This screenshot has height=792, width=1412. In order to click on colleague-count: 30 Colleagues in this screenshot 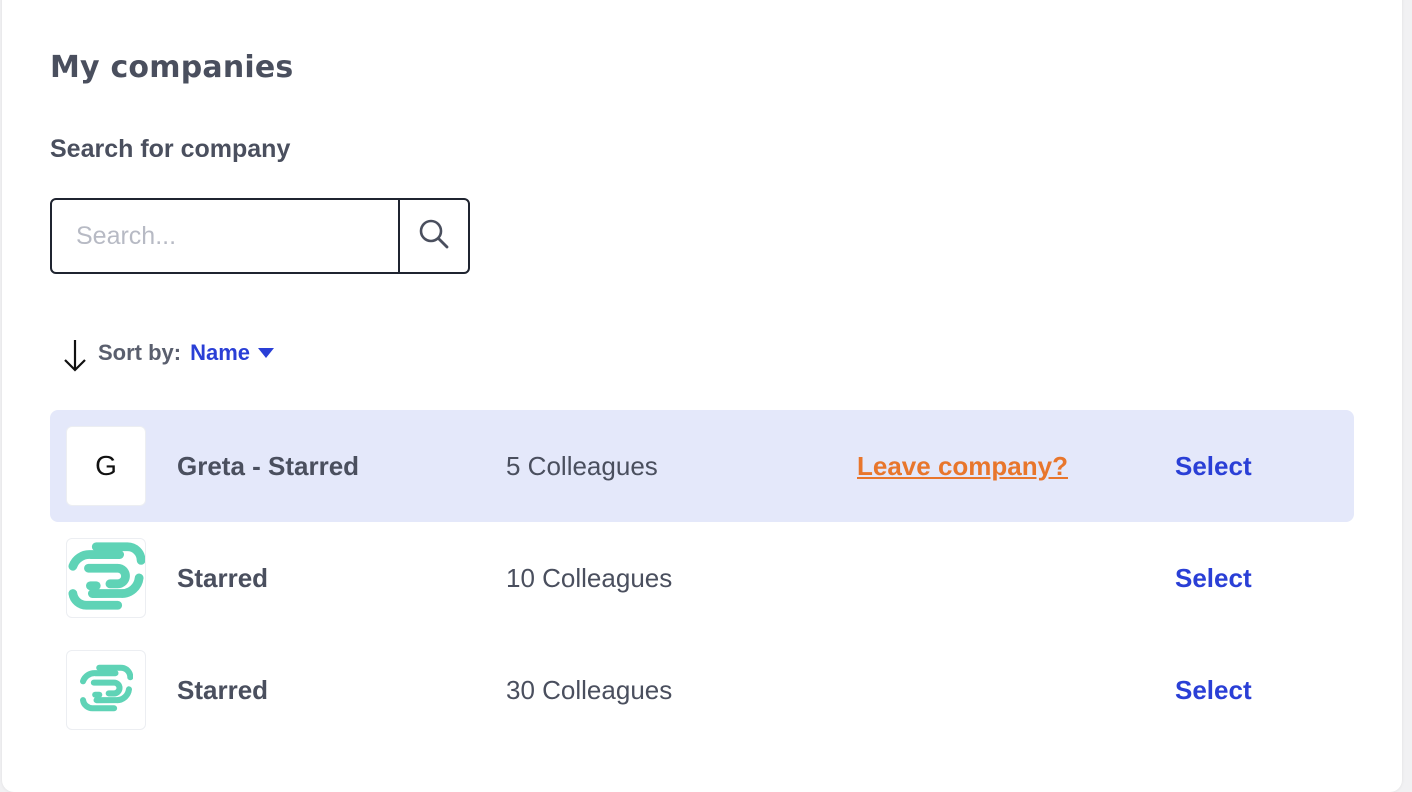, I will do `click(589, 690)`.